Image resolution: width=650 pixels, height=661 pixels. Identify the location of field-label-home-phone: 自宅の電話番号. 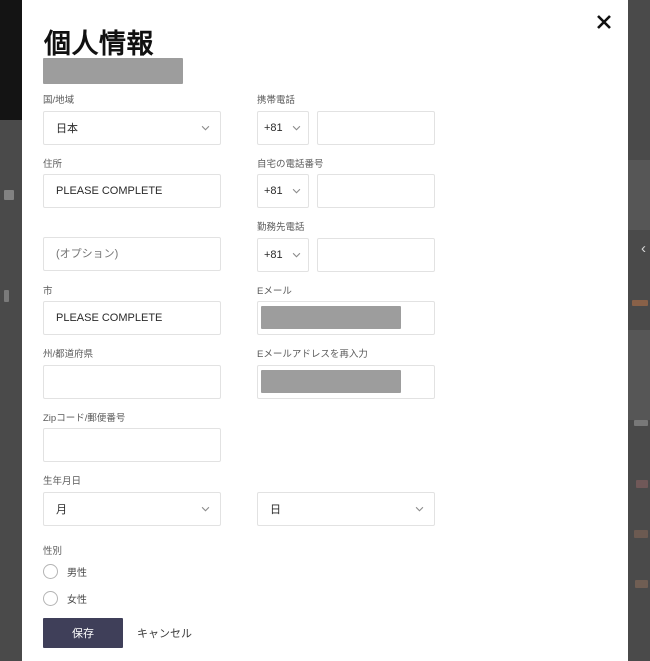
(290, 164).